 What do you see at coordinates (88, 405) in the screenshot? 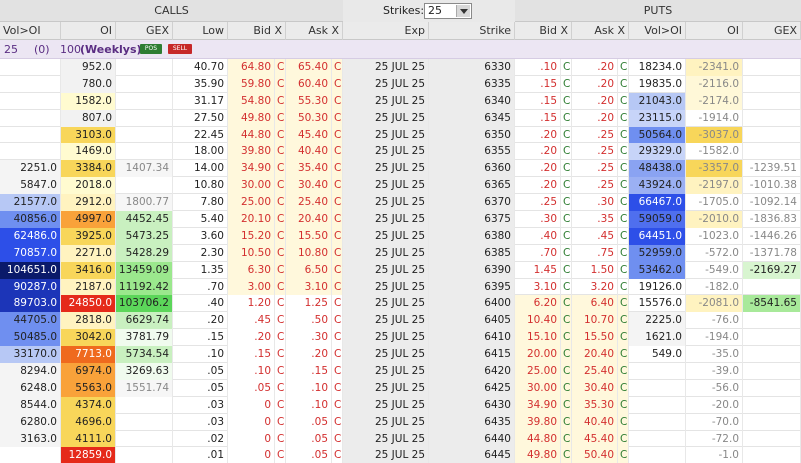
I see `call-oi-cell: 4374.0` at bounding box center [88, 405].